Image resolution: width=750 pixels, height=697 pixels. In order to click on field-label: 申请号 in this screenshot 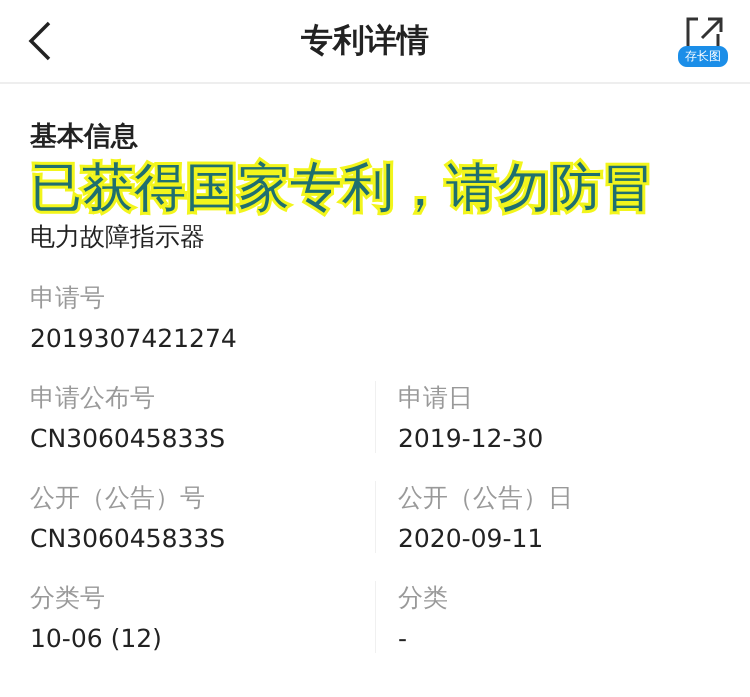, I will do `click(68, 298)`.